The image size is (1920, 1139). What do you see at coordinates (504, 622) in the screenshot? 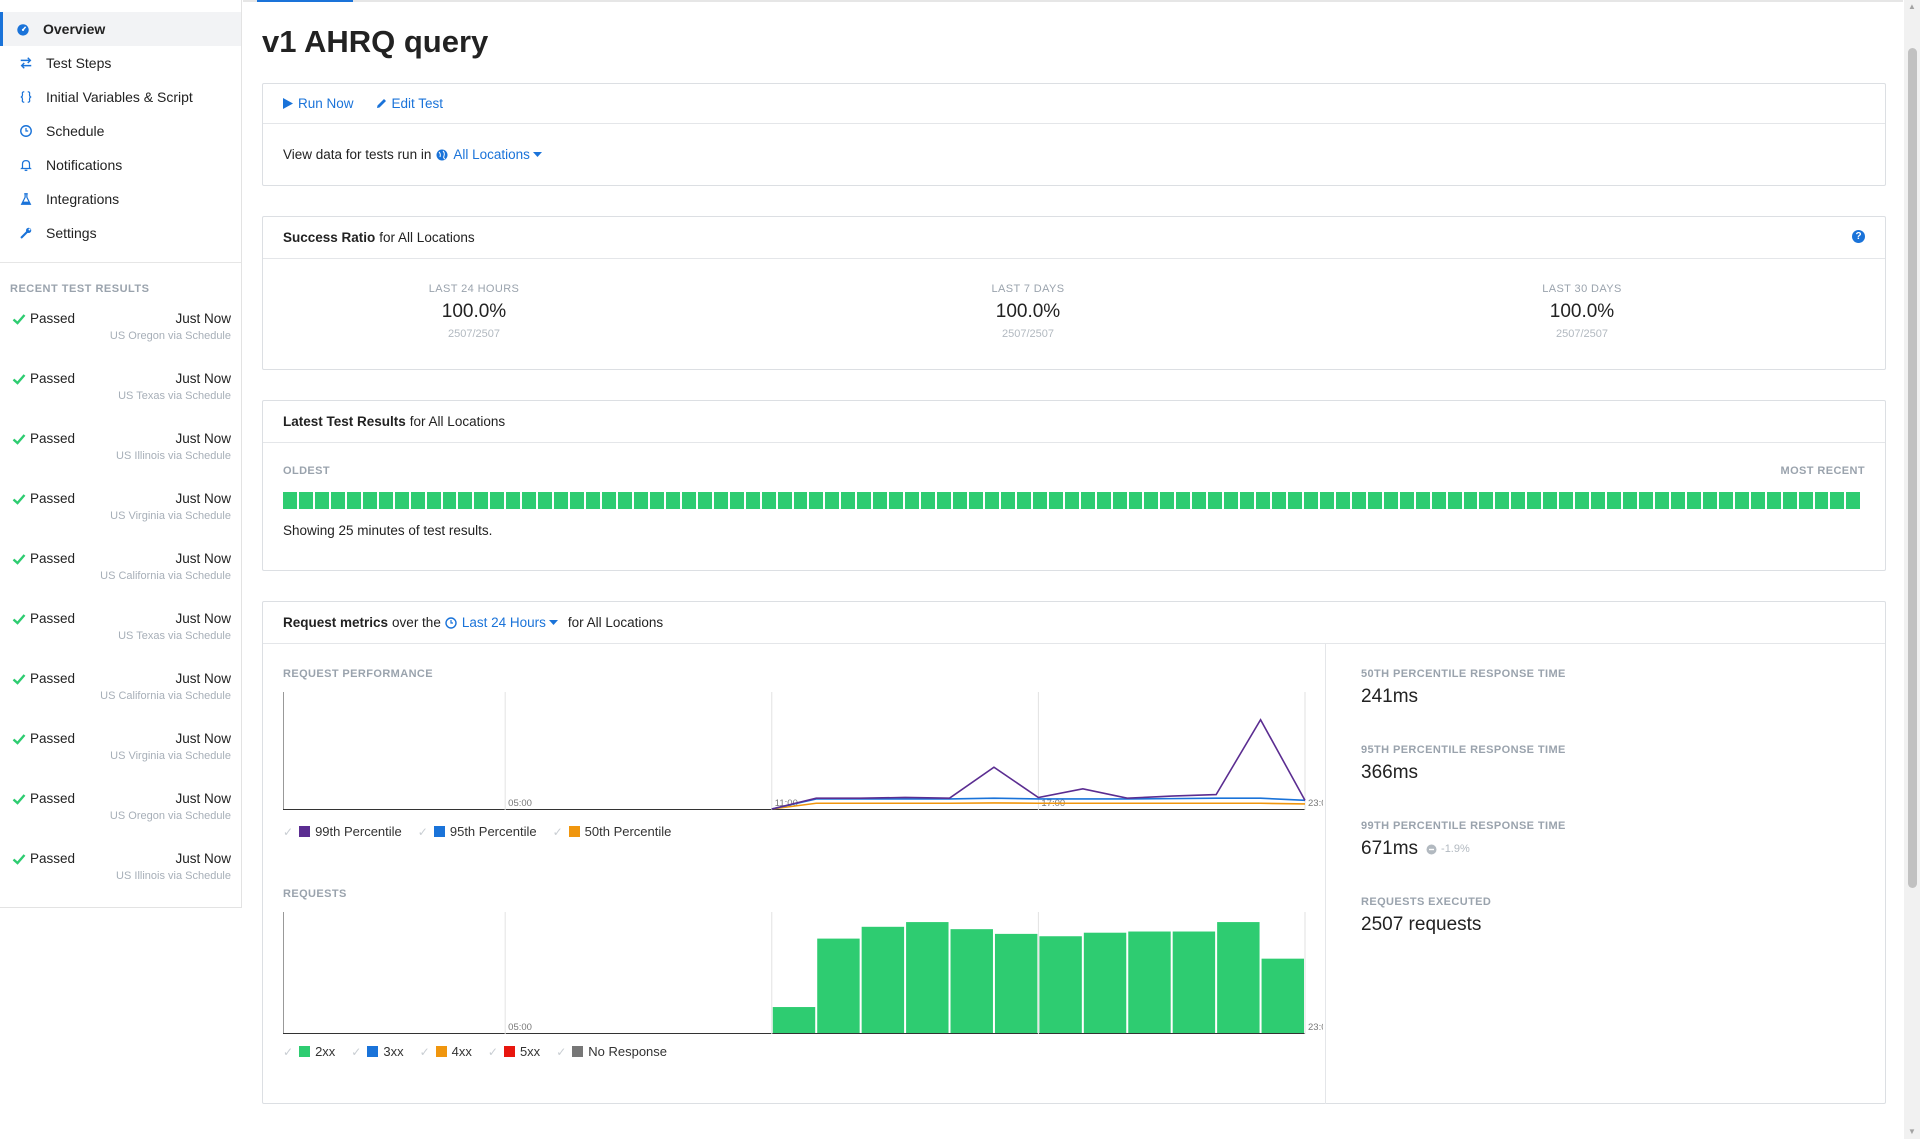
I see `time-range-dropdown: Last 24 Hours` at bounding box center [504, 622].